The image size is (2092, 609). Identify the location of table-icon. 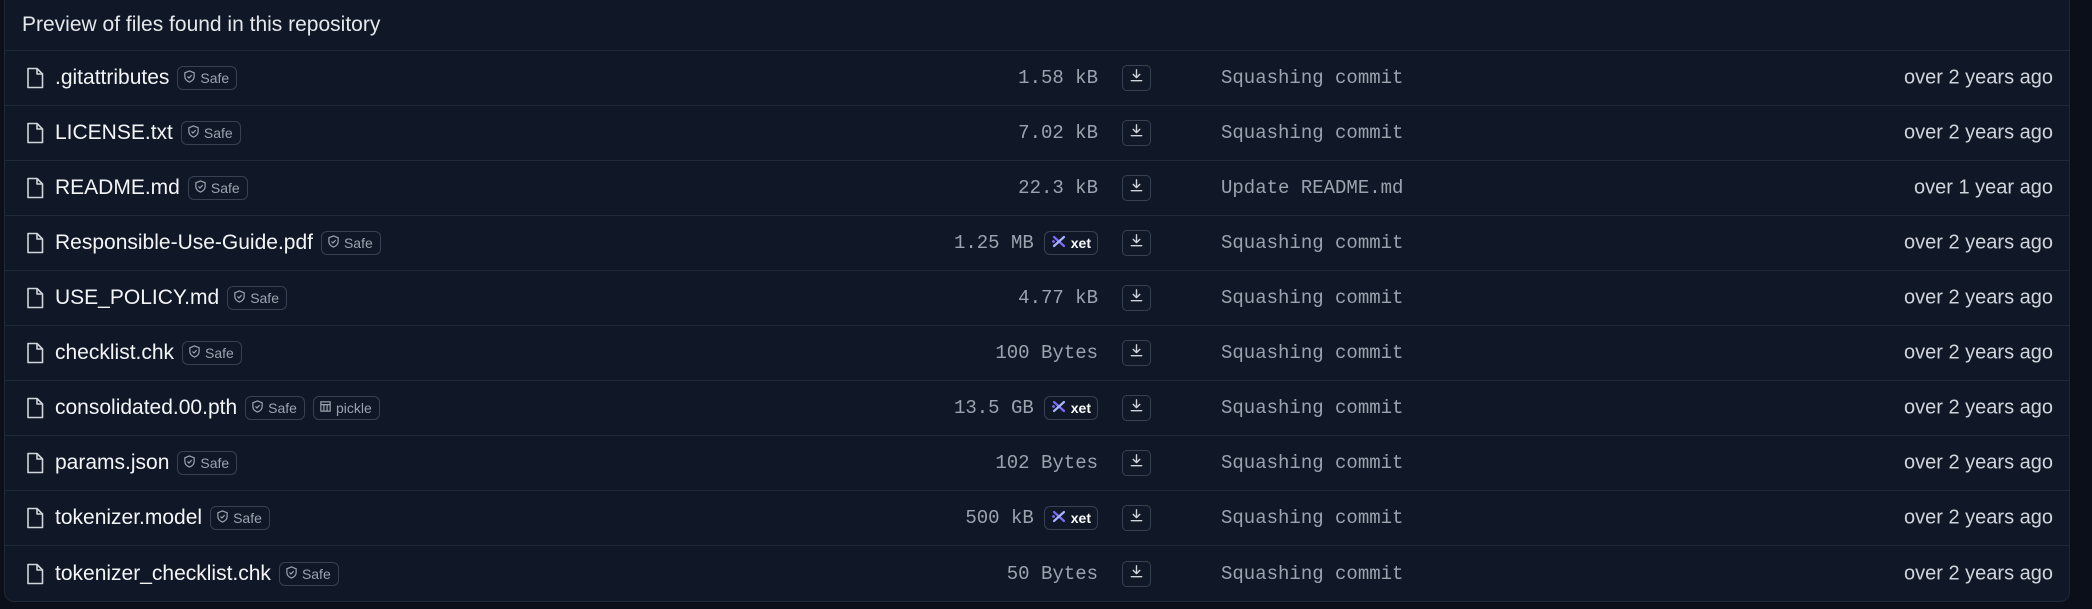
(325, 408).